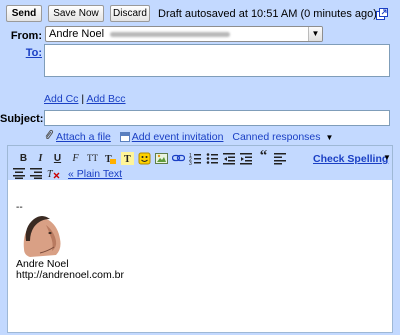 The image size is (400, 335). What do you see at coordinates (36, 173) in the screenshot?
I see `align-right-icon` at bounding box center [36, 173].